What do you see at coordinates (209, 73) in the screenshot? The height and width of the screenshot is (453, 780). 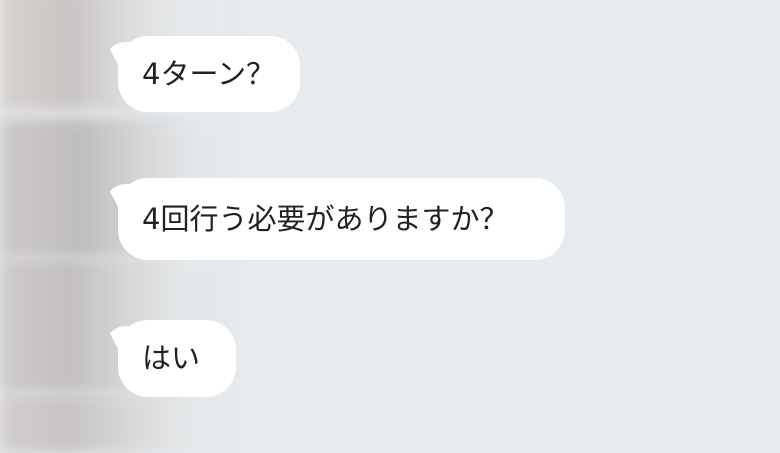 I see `message-text: 4ターン？` at bounding box center [209, 73].